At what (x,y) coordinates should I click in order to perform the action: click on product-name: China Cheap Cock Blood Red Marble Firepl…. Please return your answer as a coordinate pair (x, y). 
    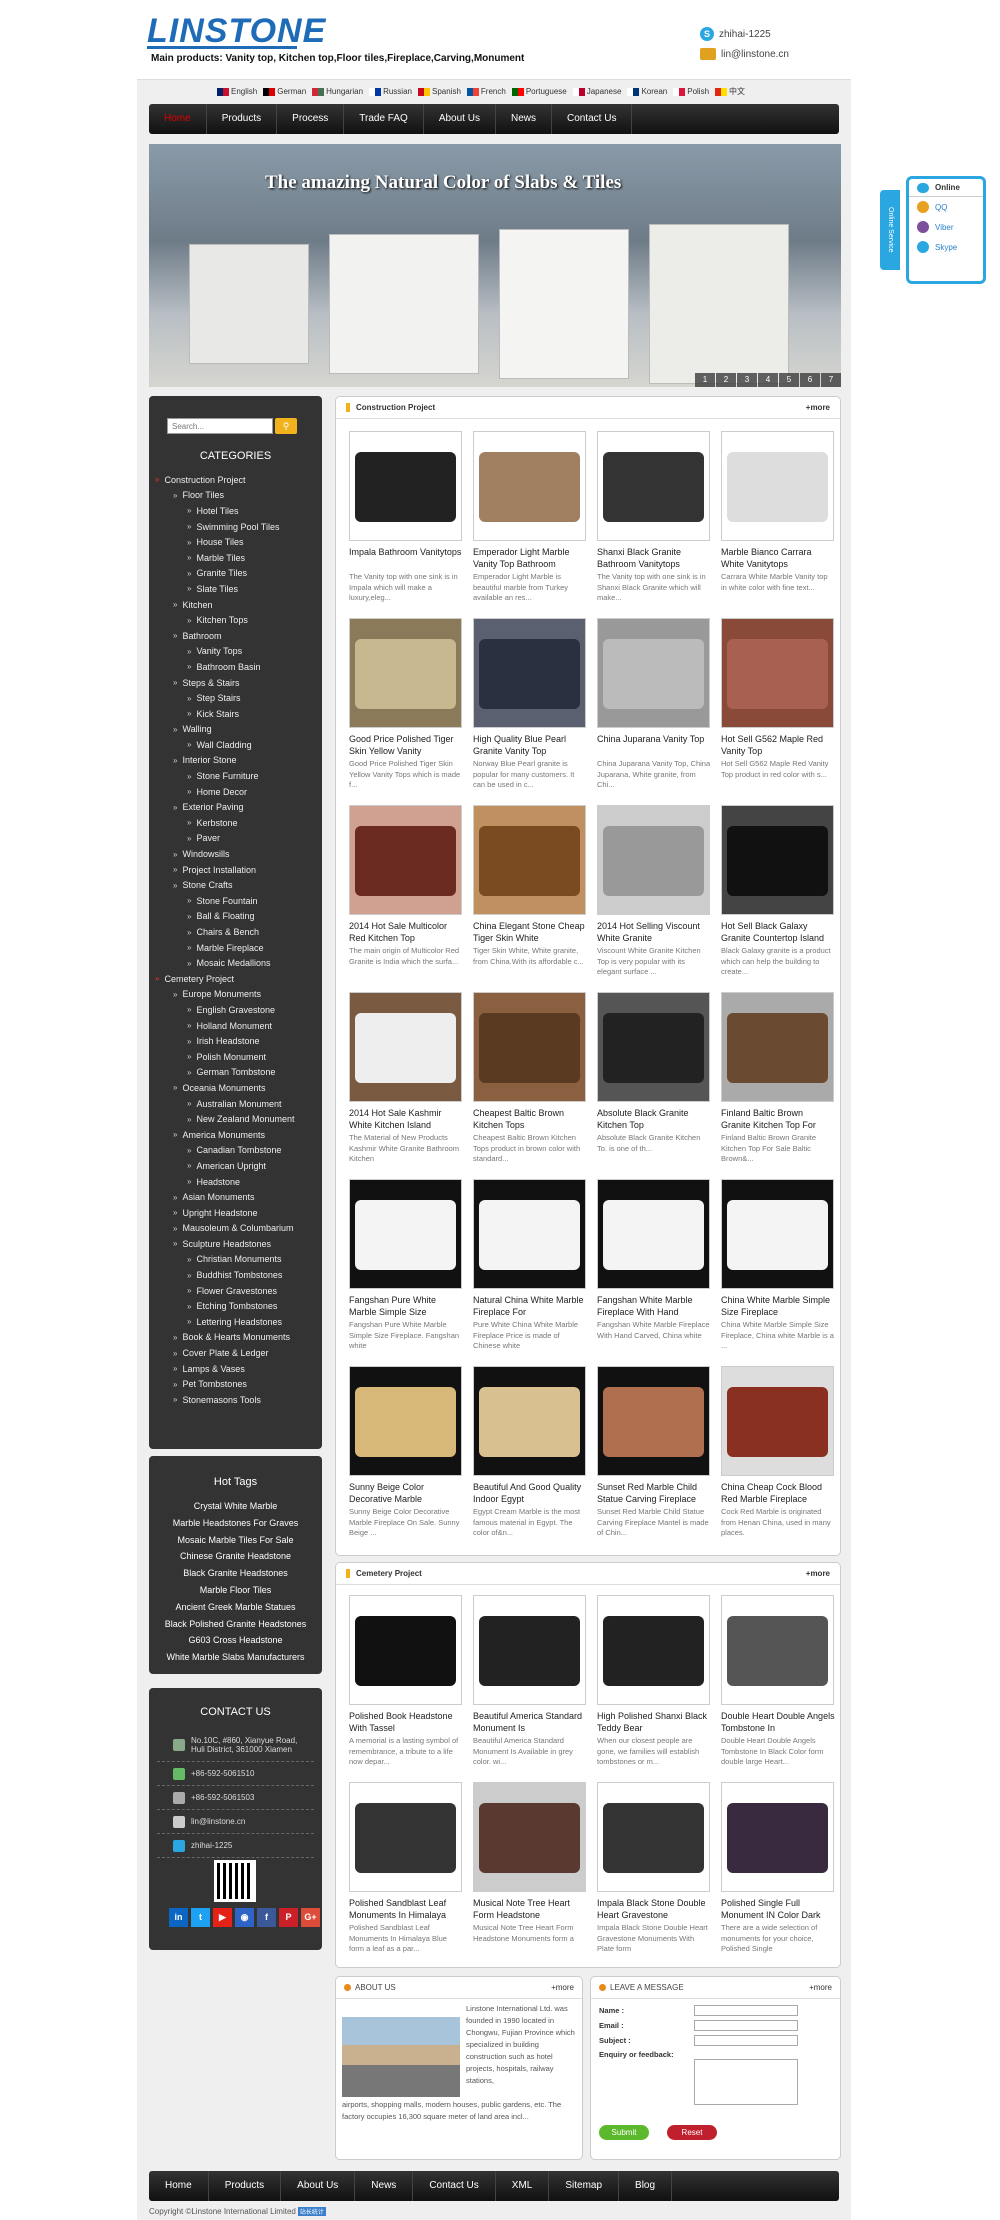
    Looking at the image, I should click on (778, 1493).